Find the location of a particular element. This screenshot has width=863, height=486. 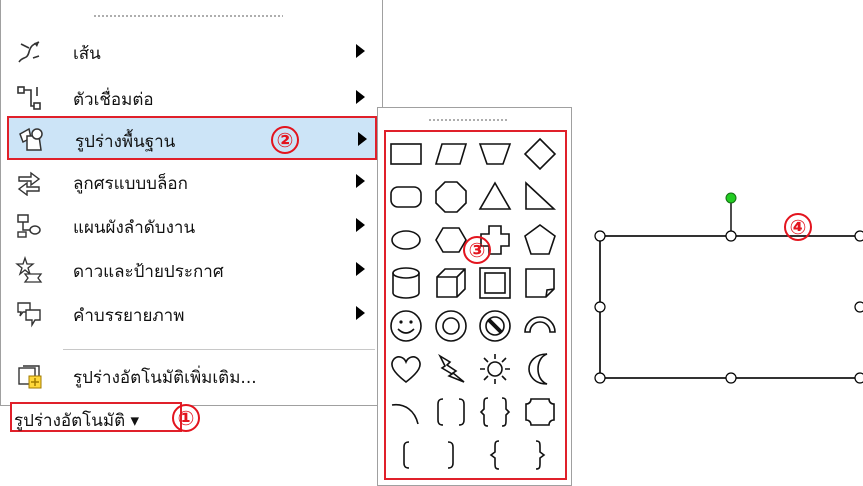

annotation-marker-1: ① is located at coordinates (186, 418).